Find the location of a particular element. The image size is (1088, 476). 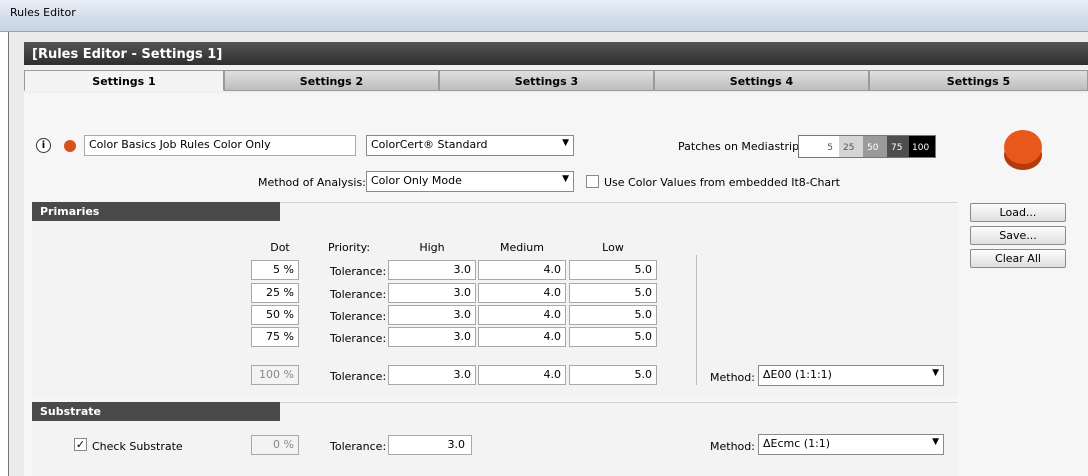

tab-settings-3: Settings 3 is located at coordinates (546, 80).